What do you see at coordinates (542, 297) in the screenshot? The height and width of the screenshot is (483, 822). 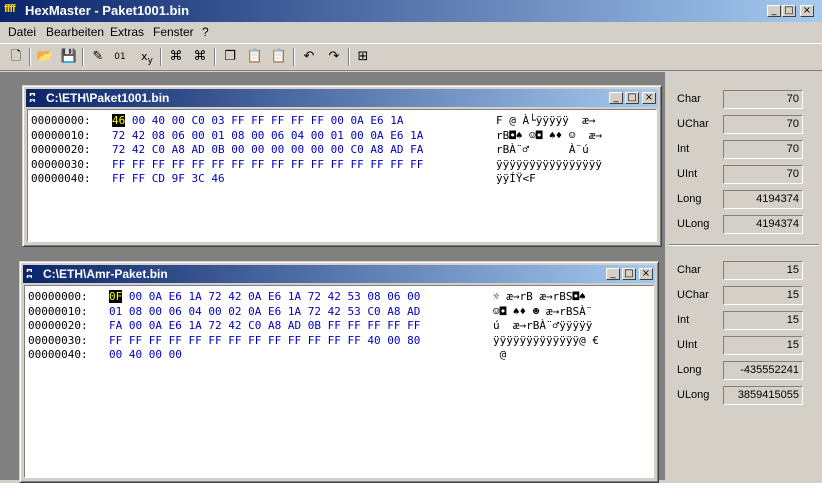 I see `ascii-text: ☼ æ→rB æ→rBS◘♠` at bounding box center [542, 297].